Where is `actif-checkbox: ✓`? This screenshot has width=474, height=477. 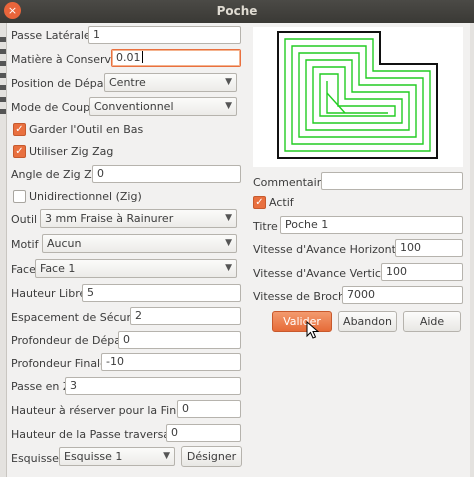 actif-checkbox: ✓ is located at coordinates (259, 202).